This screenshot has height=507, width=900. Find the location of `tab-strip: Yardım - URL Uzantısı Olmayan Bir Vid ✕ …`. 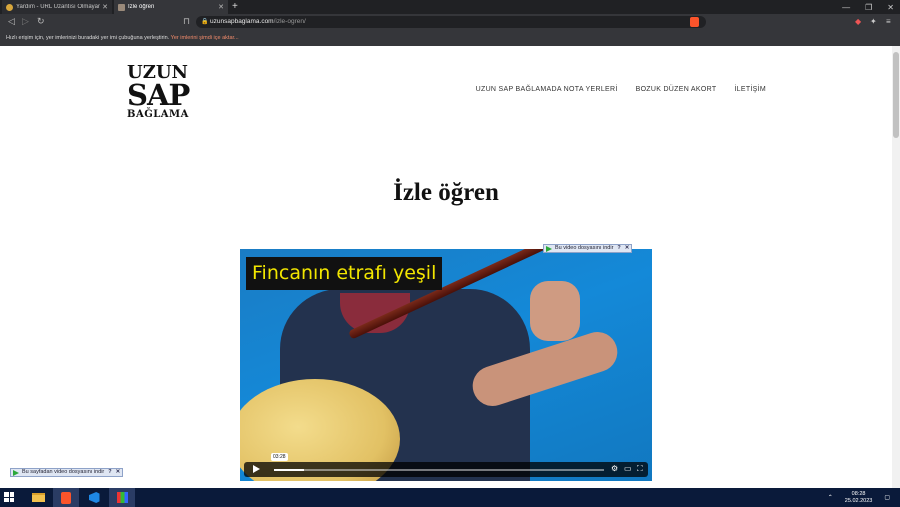

tab-strip: Yardım - URL Uzantısı Olmayan Bir Vid ✕ … is located at coordinates (450, 7).